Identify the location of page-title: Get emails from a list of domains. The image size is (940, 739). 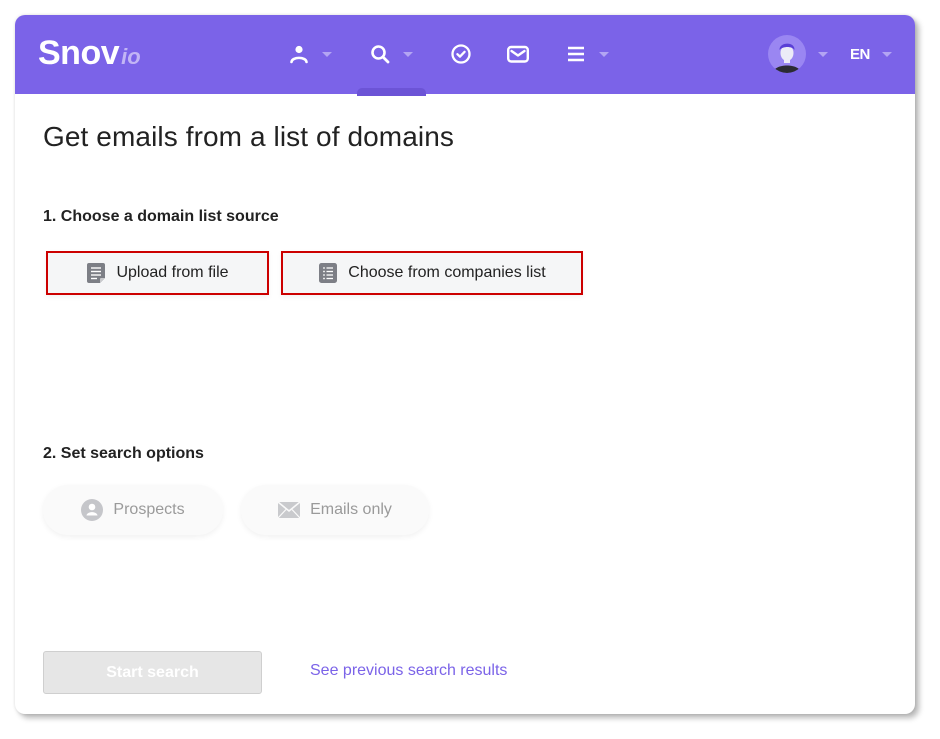
(248, 136).